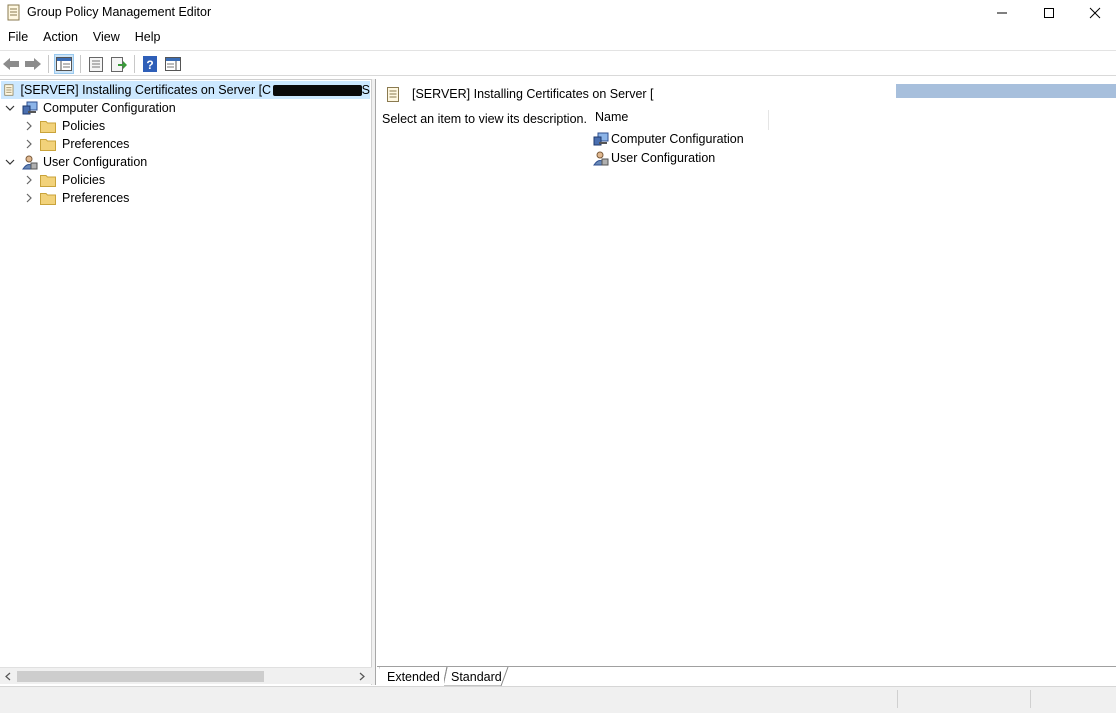 This screenshot has width=1116, height=713. I want to click on tab-standard: Standard, so click(476, 676).